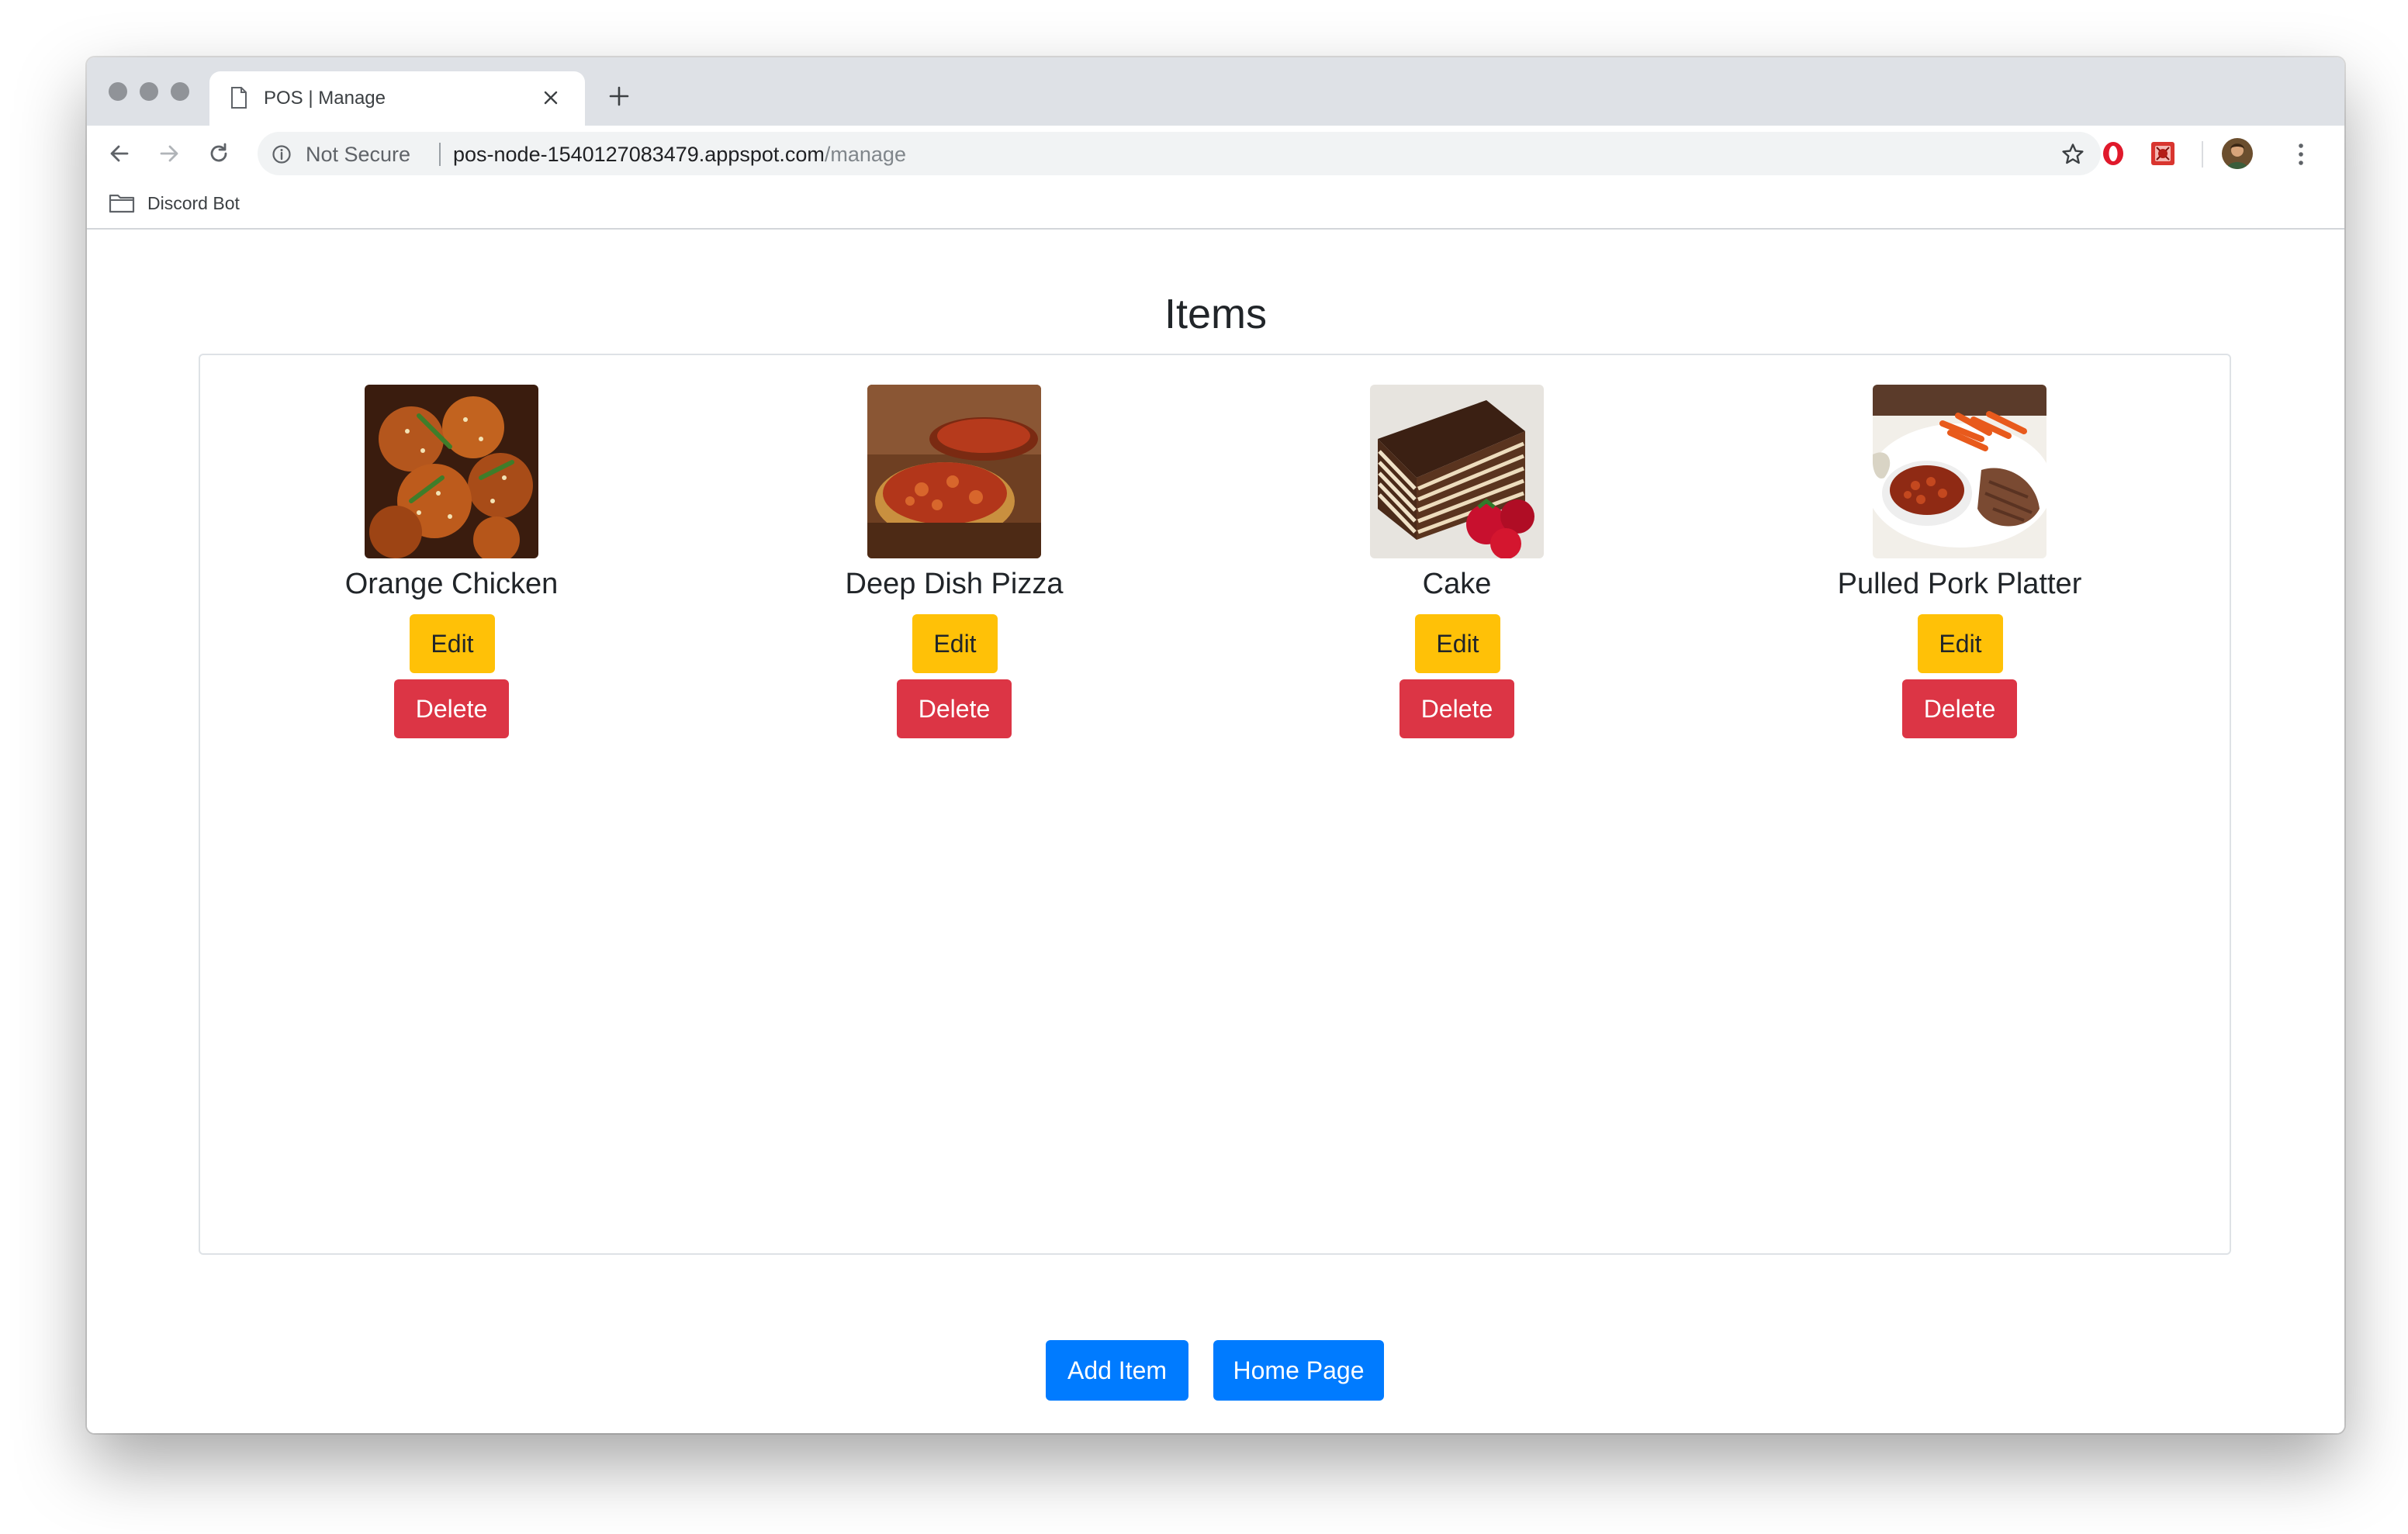 The height and width of the screenshot is (1534, 2408). What do you see at coordinates (149, 91) in the screenshot?
I see `window-minimize-button` at bounding box center [149, 91].